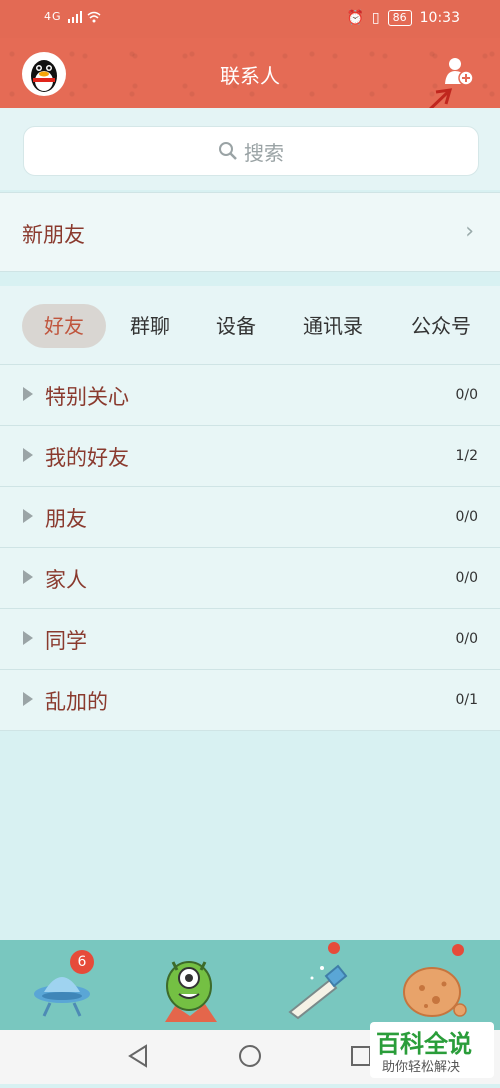 The image size is (500, 1088). Describe the element at coordinates (466, 456) in the screenshot. I see `group-count: 1/2` at that location.